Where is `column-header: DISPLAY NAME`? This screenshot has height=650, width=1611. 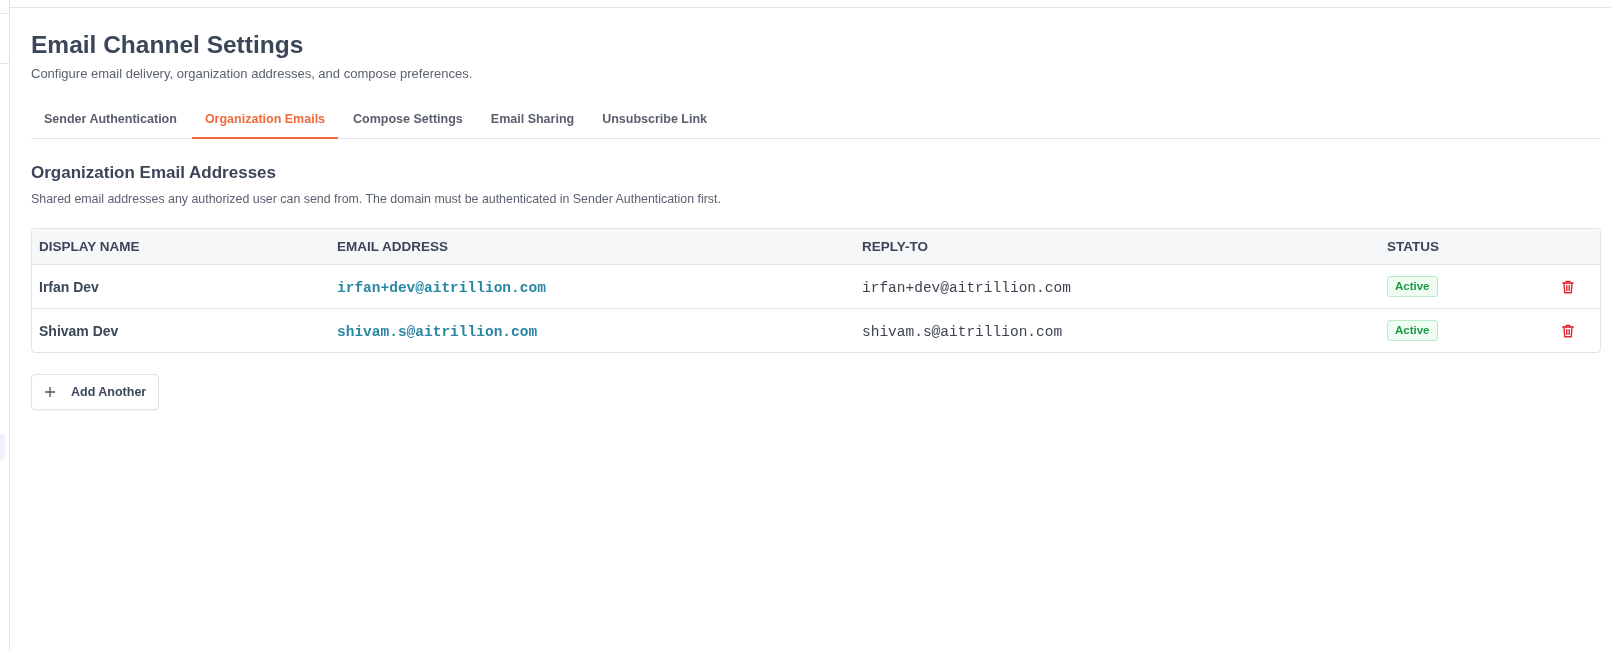 column-header: DISPLAY NAME is located at coordinates (90, 246).